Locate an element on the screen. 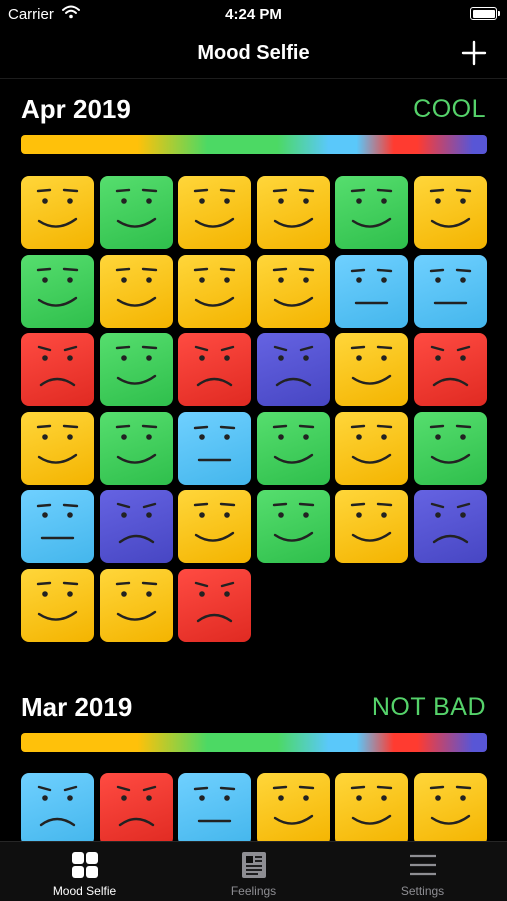  page-title: Mood Selfie is located at coordinates (253, 53).